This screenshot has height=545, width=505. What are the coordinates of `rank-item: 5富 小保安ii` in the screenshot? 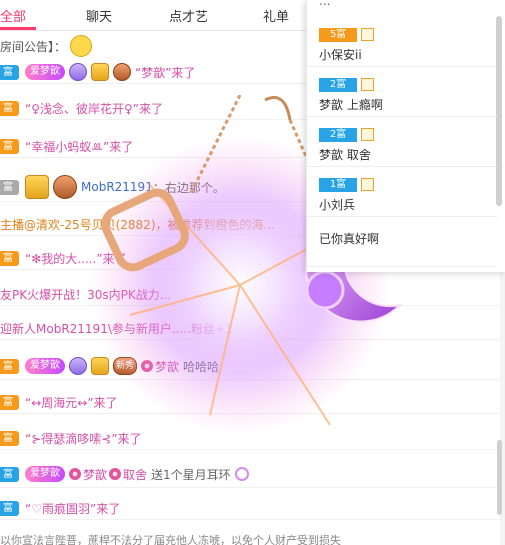 It's located at (402, 43).